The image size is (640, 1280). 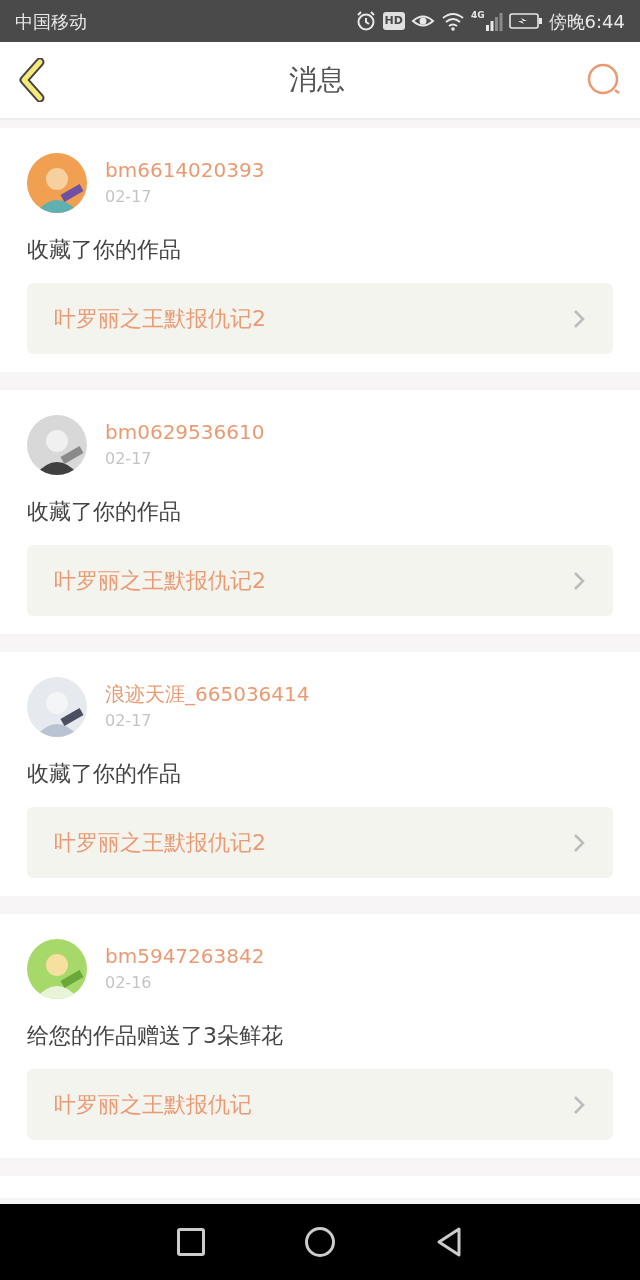 I want to click on carrier-name: 中国移动, so click(x=51, y=21).